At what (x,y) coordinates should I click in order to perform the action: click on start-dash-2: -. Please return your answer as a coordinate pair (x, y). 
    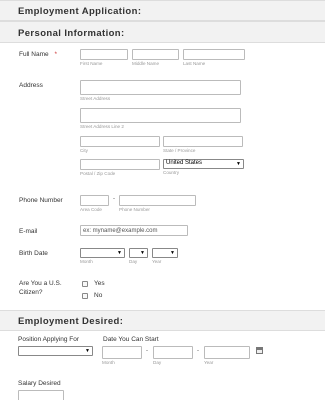
    Looking at the image, I should click on (198, 351).